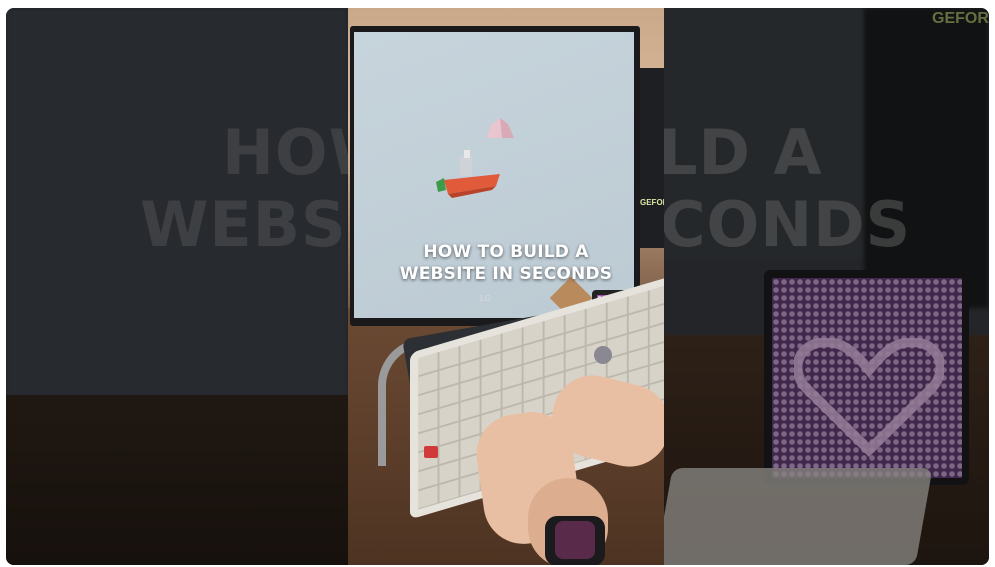 The height and width of the screenshot is (567, 995). Describe the element at coordinates (500, 128) in the screenshot. I see `cloud-icon` at that location.